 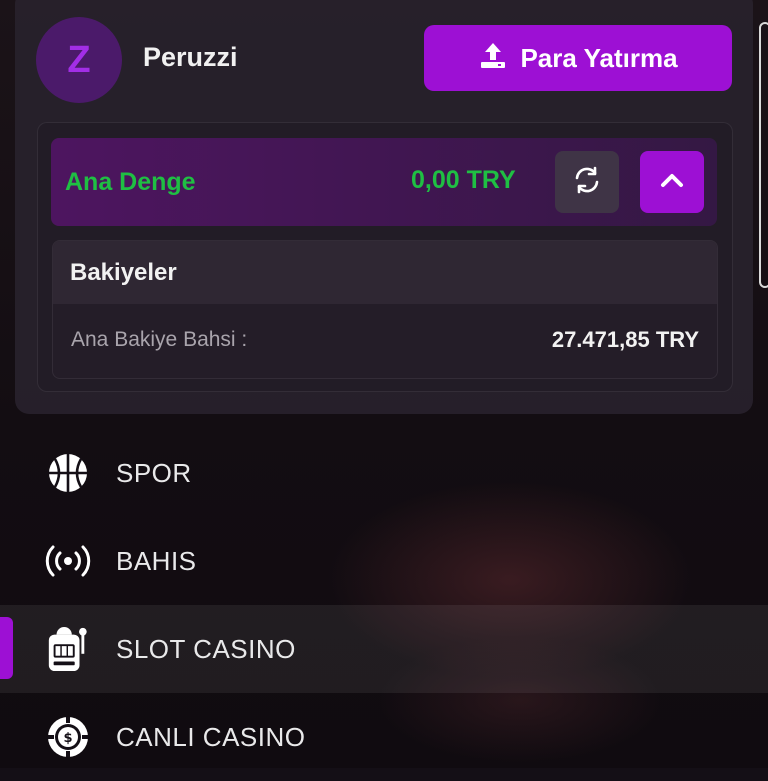 I want to click on nav-item-slot-casino: SLOT CASINO, so click(x=384, y=649).